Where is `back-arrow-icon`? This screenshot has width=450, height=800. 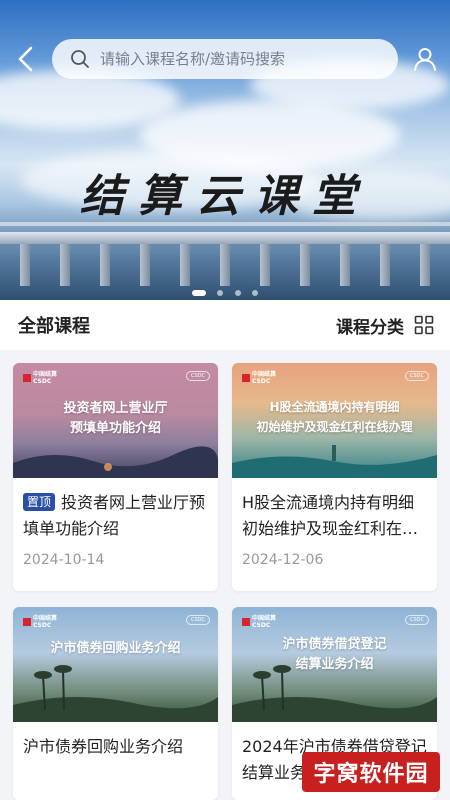
back-arrow-icon is located at coordinates (26, 59).